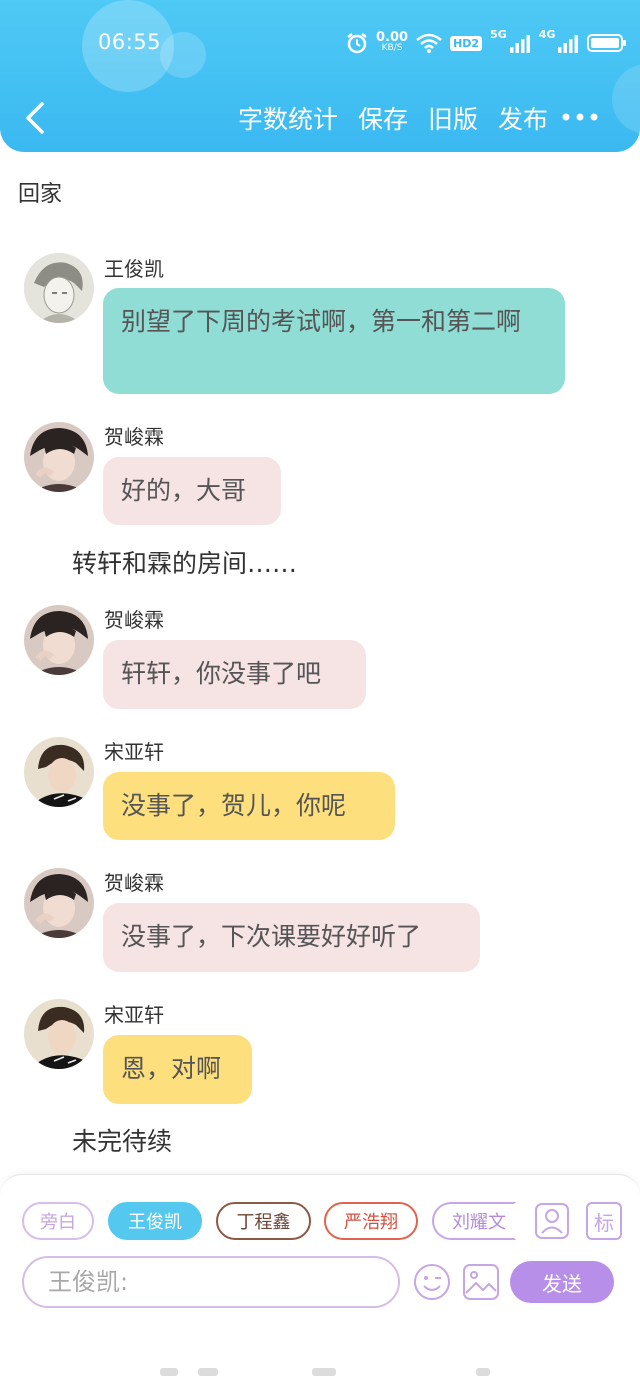  Describe the element at coordinates (234, 674) in the screenshot. I see `message-bubble: 轩轩，你没事了吧` at that location.